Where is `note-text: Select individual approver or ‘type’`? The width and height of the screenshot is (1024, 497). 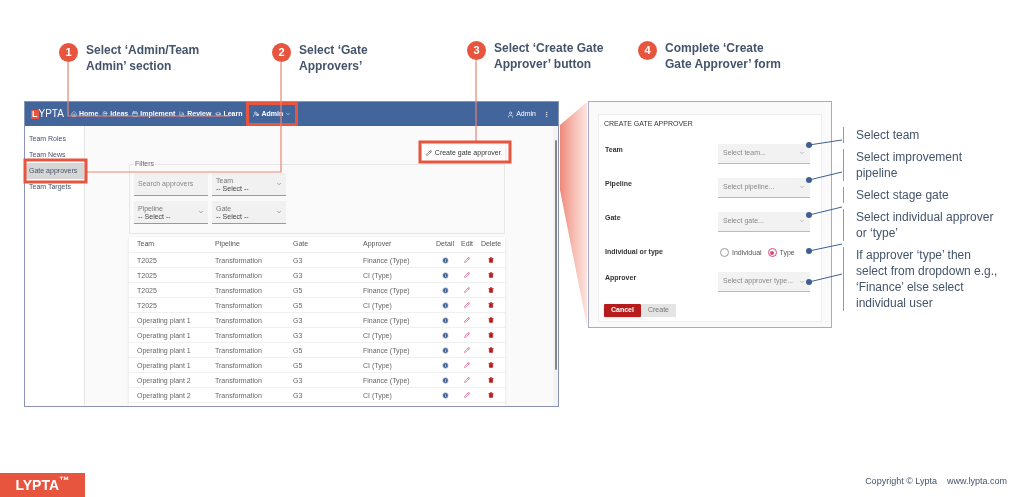 note-text: Select individual approver or ‘type’ is located at coordinates (921, 225).